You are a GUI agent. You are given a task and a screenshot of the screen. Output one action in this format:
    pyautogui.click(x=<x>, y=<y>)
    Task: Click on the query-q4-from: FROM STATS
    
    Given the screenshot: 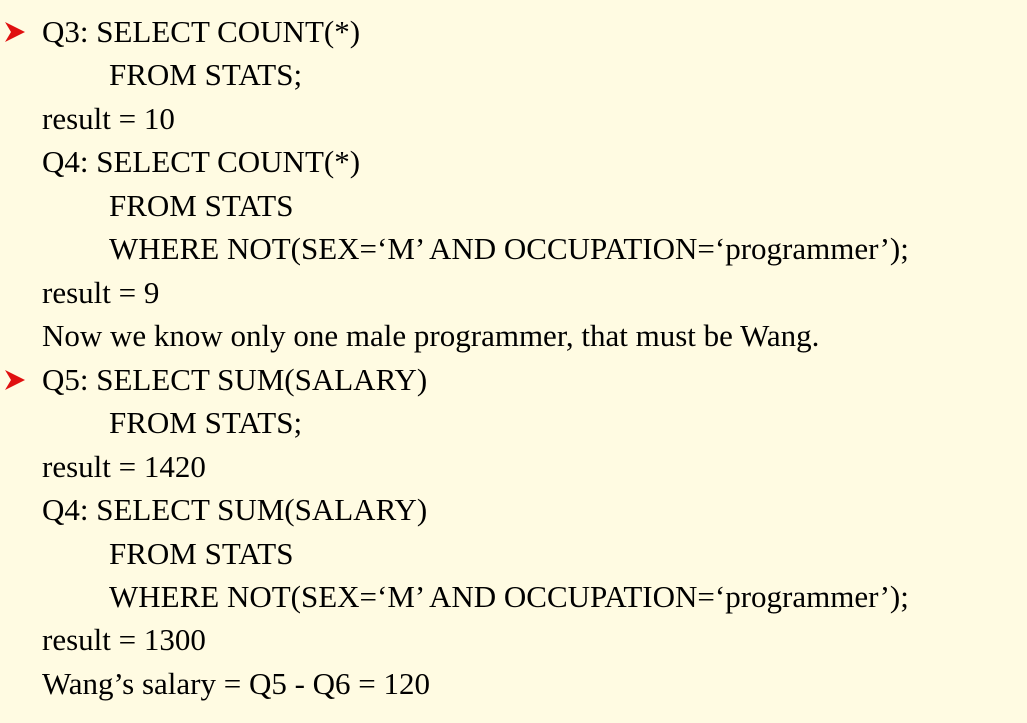 What is the action you would take?
    pyautogui.click(x=201, y=205)
    